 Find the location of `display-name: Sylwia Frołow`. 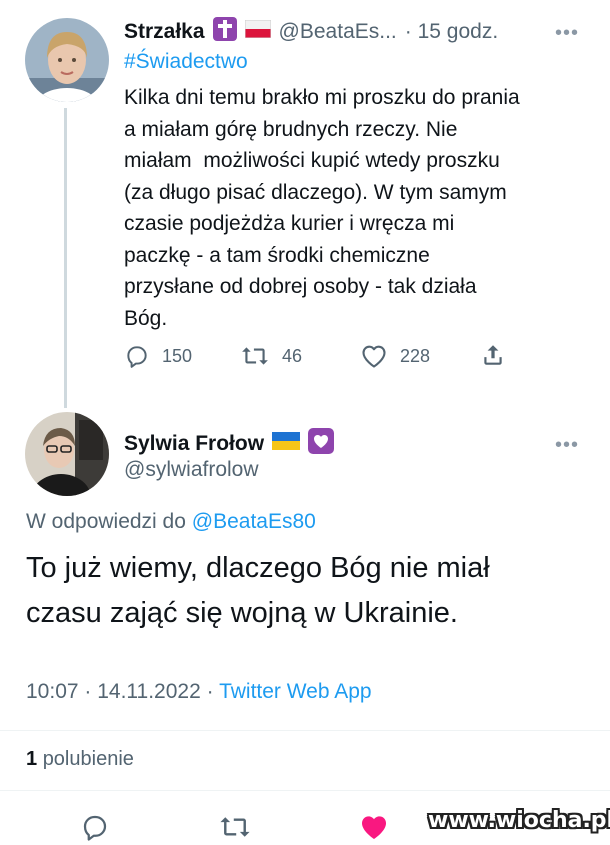

display-name: Sylwia Frołow is located at coordinates (194, 444).